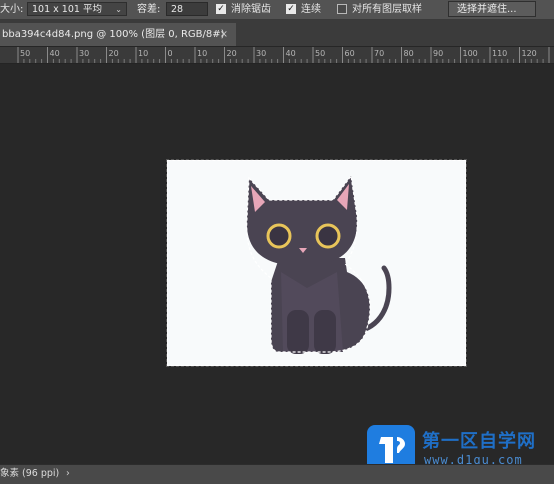 The width and height of the screenshot is (554, 484). I want to click on ruler-graphic: 50 40 30 20 10 0 10 20 30 40 50 60 70 80 90 100 110 120, so click(283, 55).